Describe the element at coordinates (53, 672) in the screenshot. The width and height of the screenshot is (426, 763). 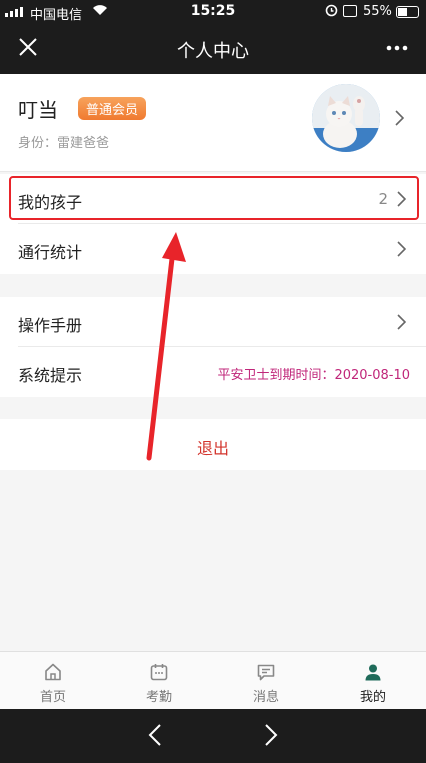
I see `home-icon` at that location.